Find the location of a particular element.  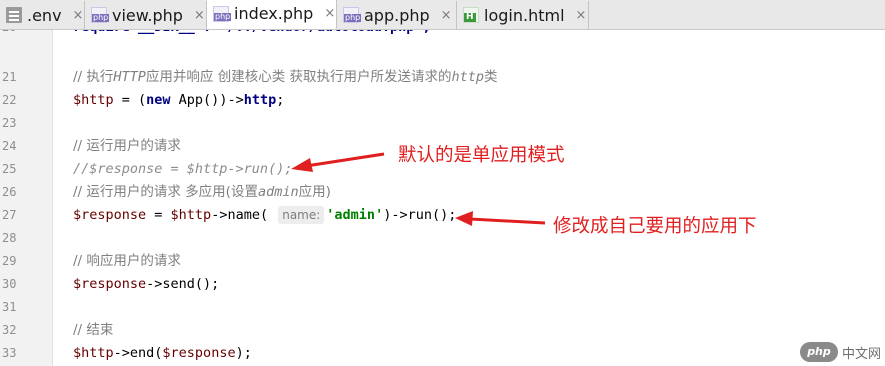

tab-view-php: php view.php × is located at coordinates (146, 15).